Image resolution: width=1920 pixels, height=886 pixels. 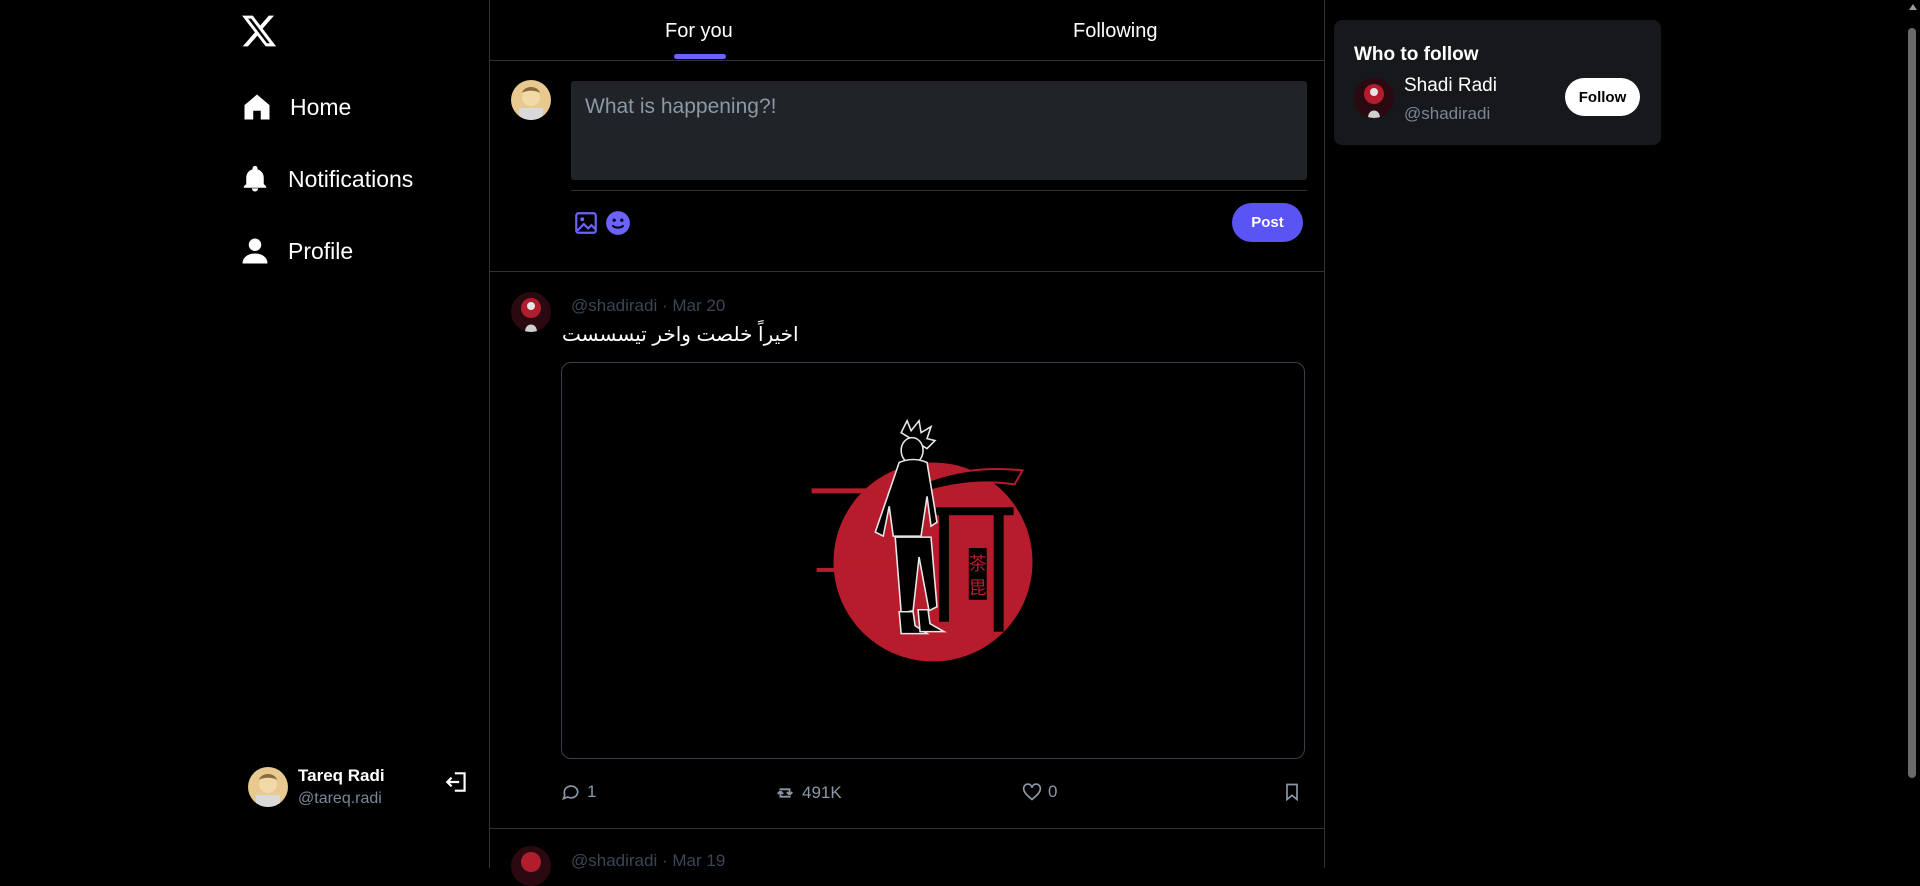 I want to click on logout-icon, so click(x=457, y=782).